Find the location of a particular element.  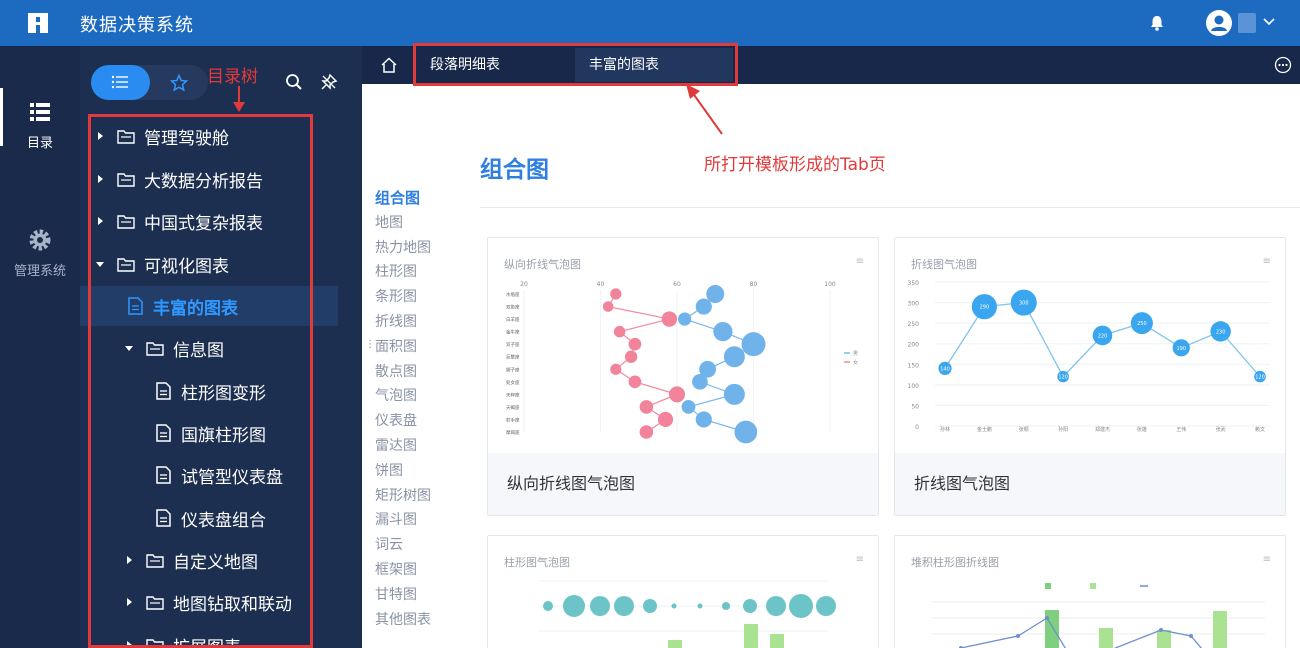

category-item: 组合图 is located at coordinates (415, 198).